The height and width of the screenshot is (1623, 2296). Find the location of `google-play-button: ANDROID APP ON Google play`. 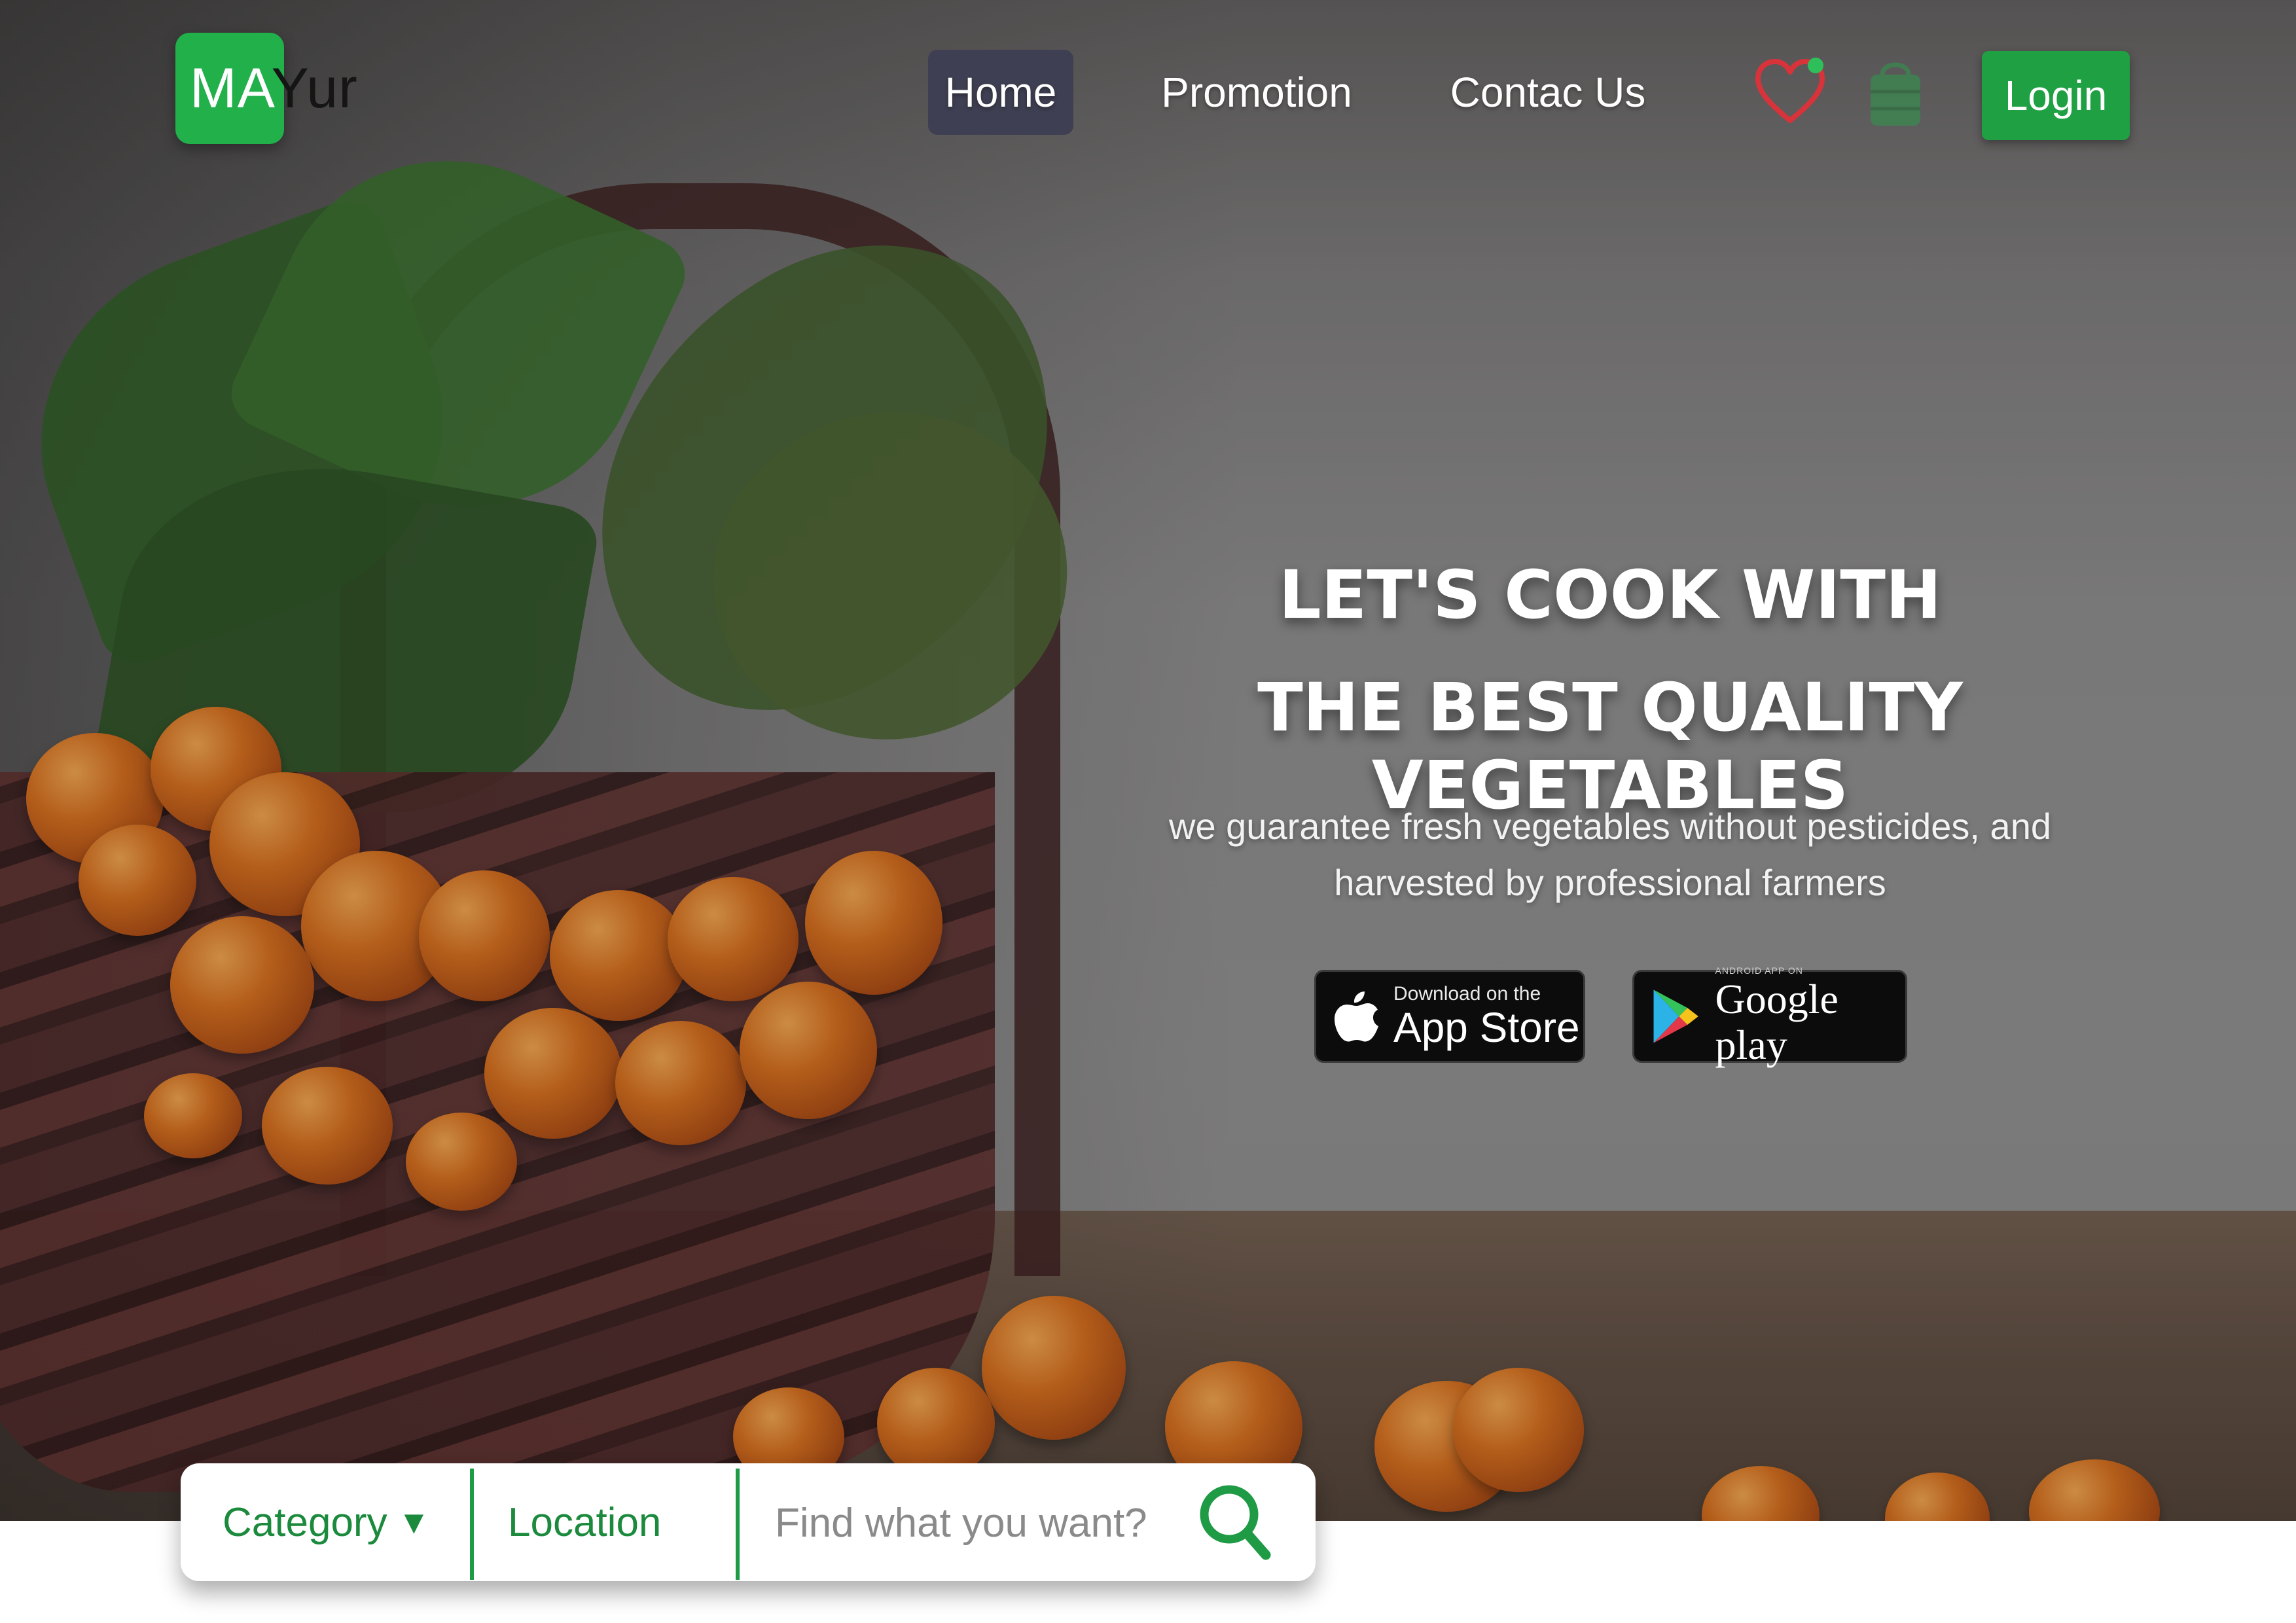

google-play-button: ANDROID APP ON Google play is located at coordinates (1769, 1016).